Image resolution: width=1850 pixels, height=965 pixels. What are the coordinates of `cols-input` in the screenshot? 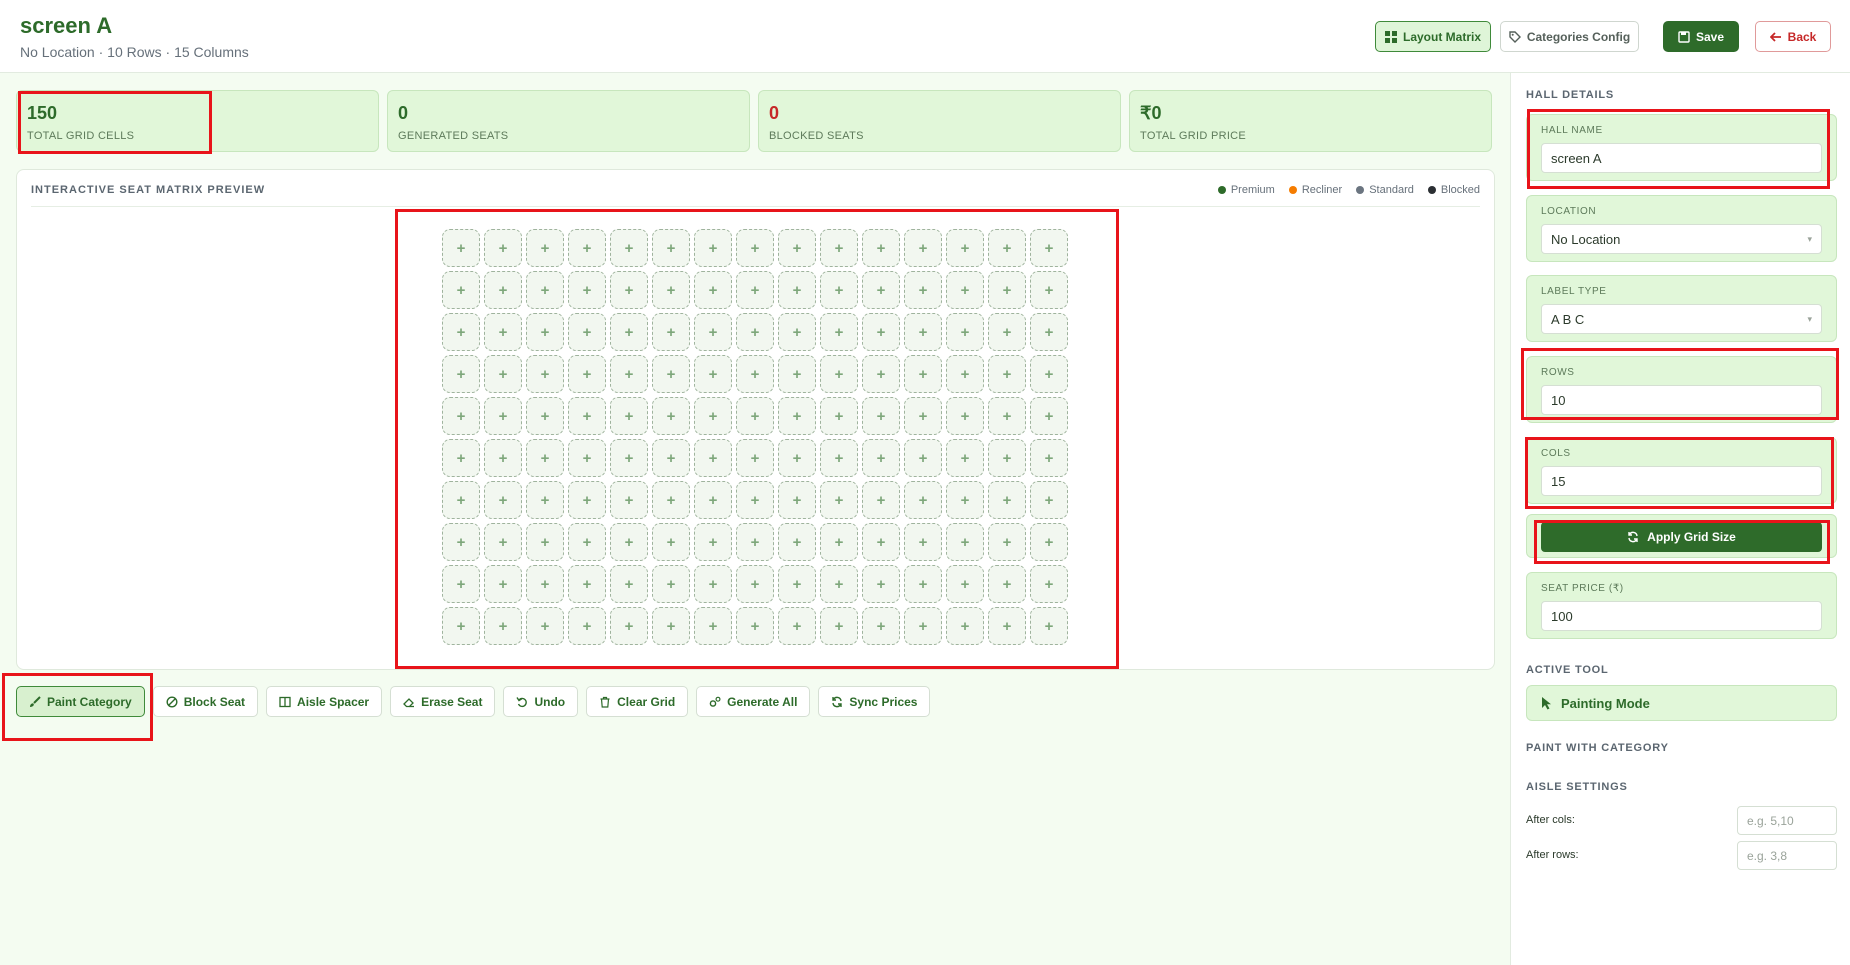 It's located at (1681, 481).